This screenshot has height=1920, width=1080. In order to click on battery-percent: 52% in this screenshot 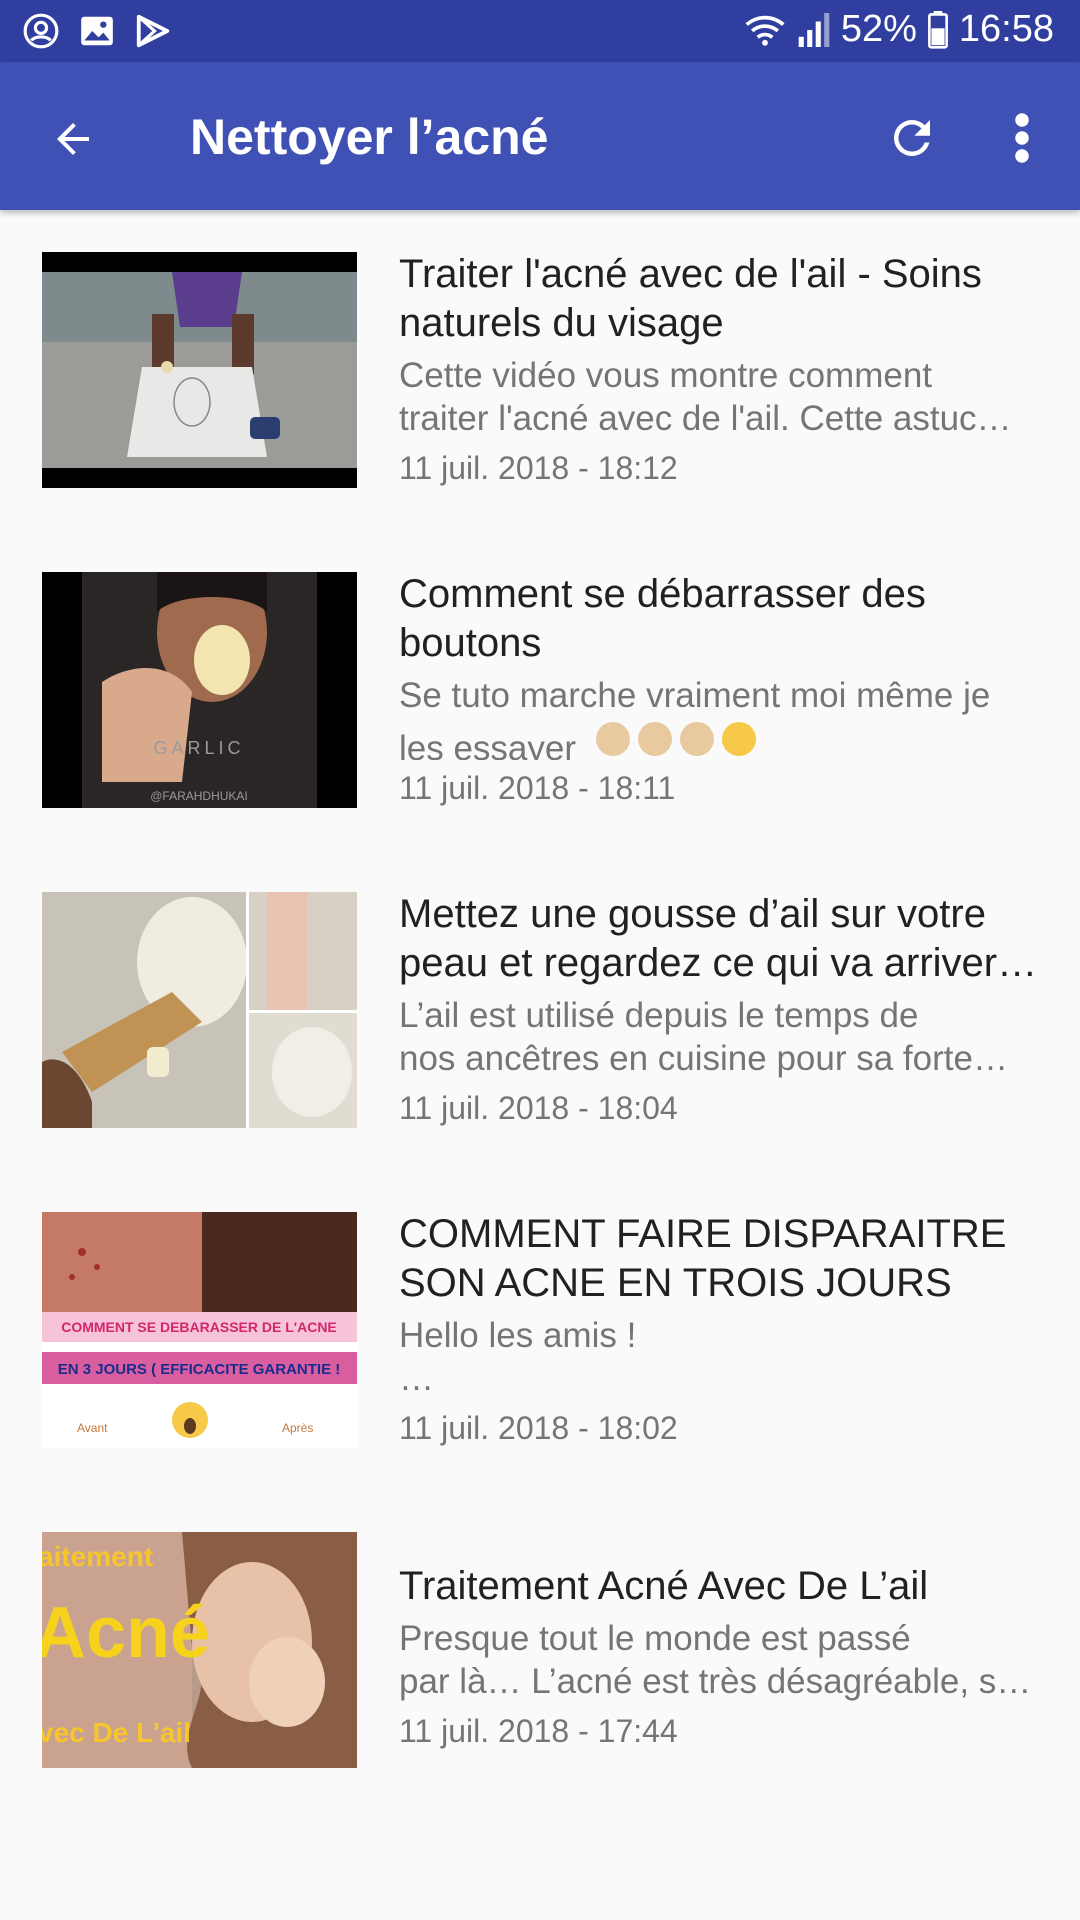, I will do `click(878, 29)`.